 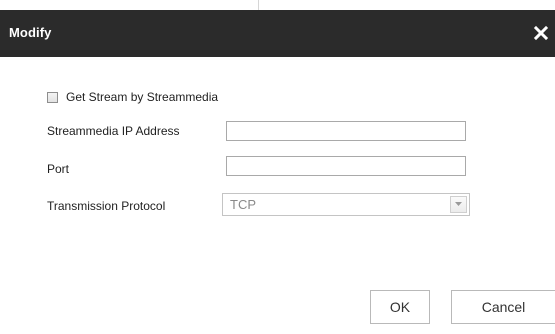 What do you see at coordinates (106, 206) in the screenshot?
I see `transmission-protocol-label: Transmission Protocol` at bounding box center [106, 206].